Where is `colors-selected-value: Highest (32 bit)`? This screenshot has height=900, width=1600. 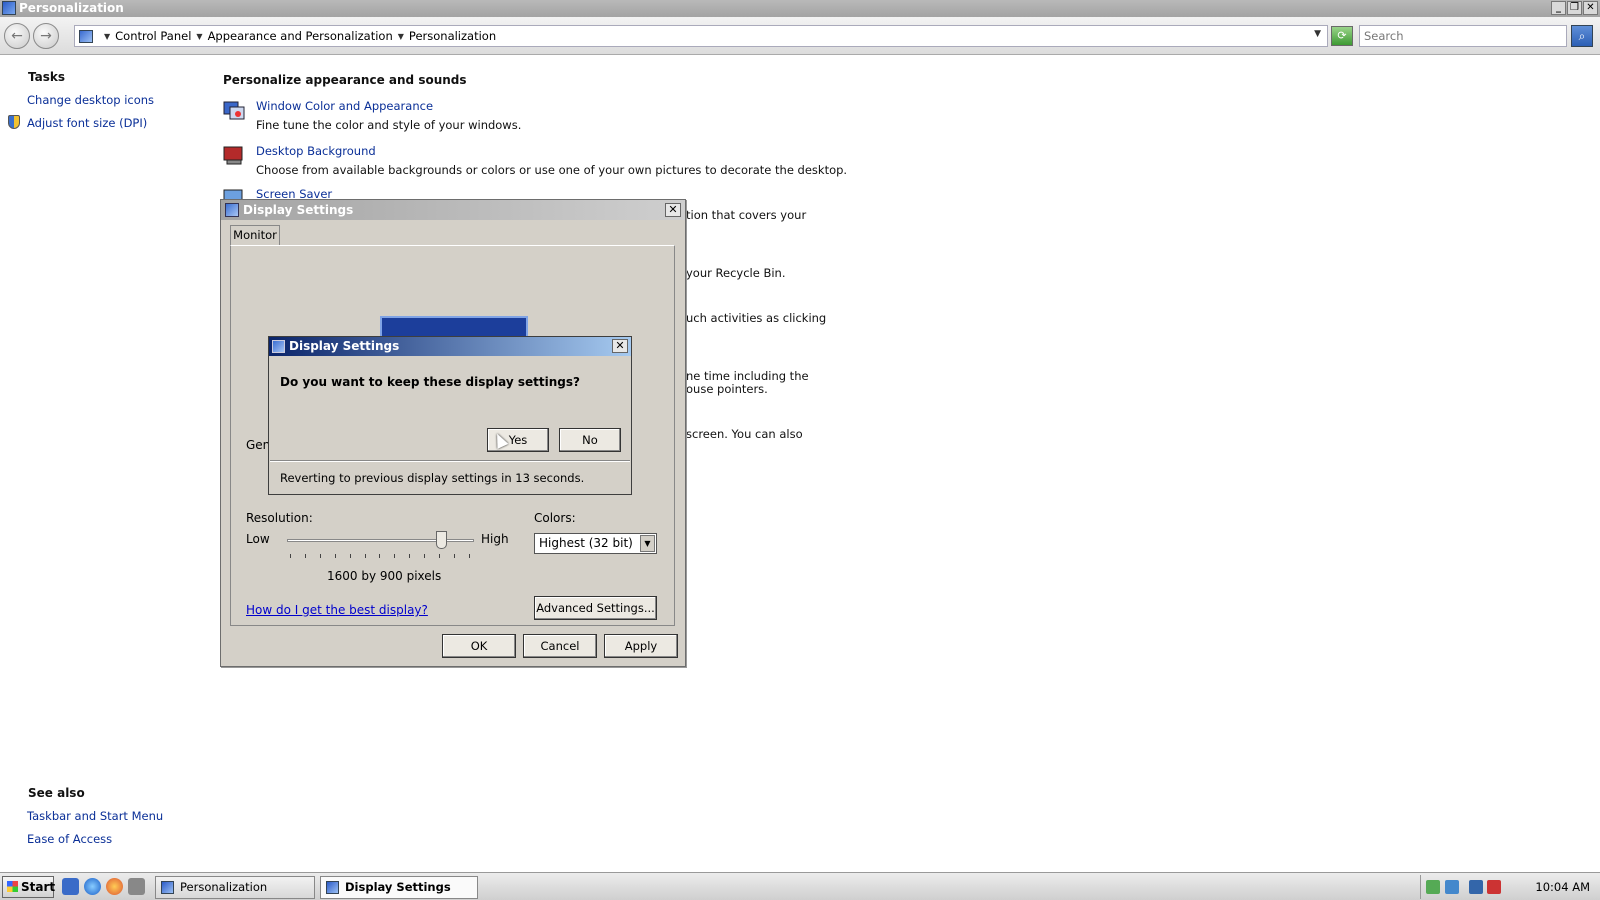
colors-selected-value: Highest (32 bit) is located at coordinates (586, 543).